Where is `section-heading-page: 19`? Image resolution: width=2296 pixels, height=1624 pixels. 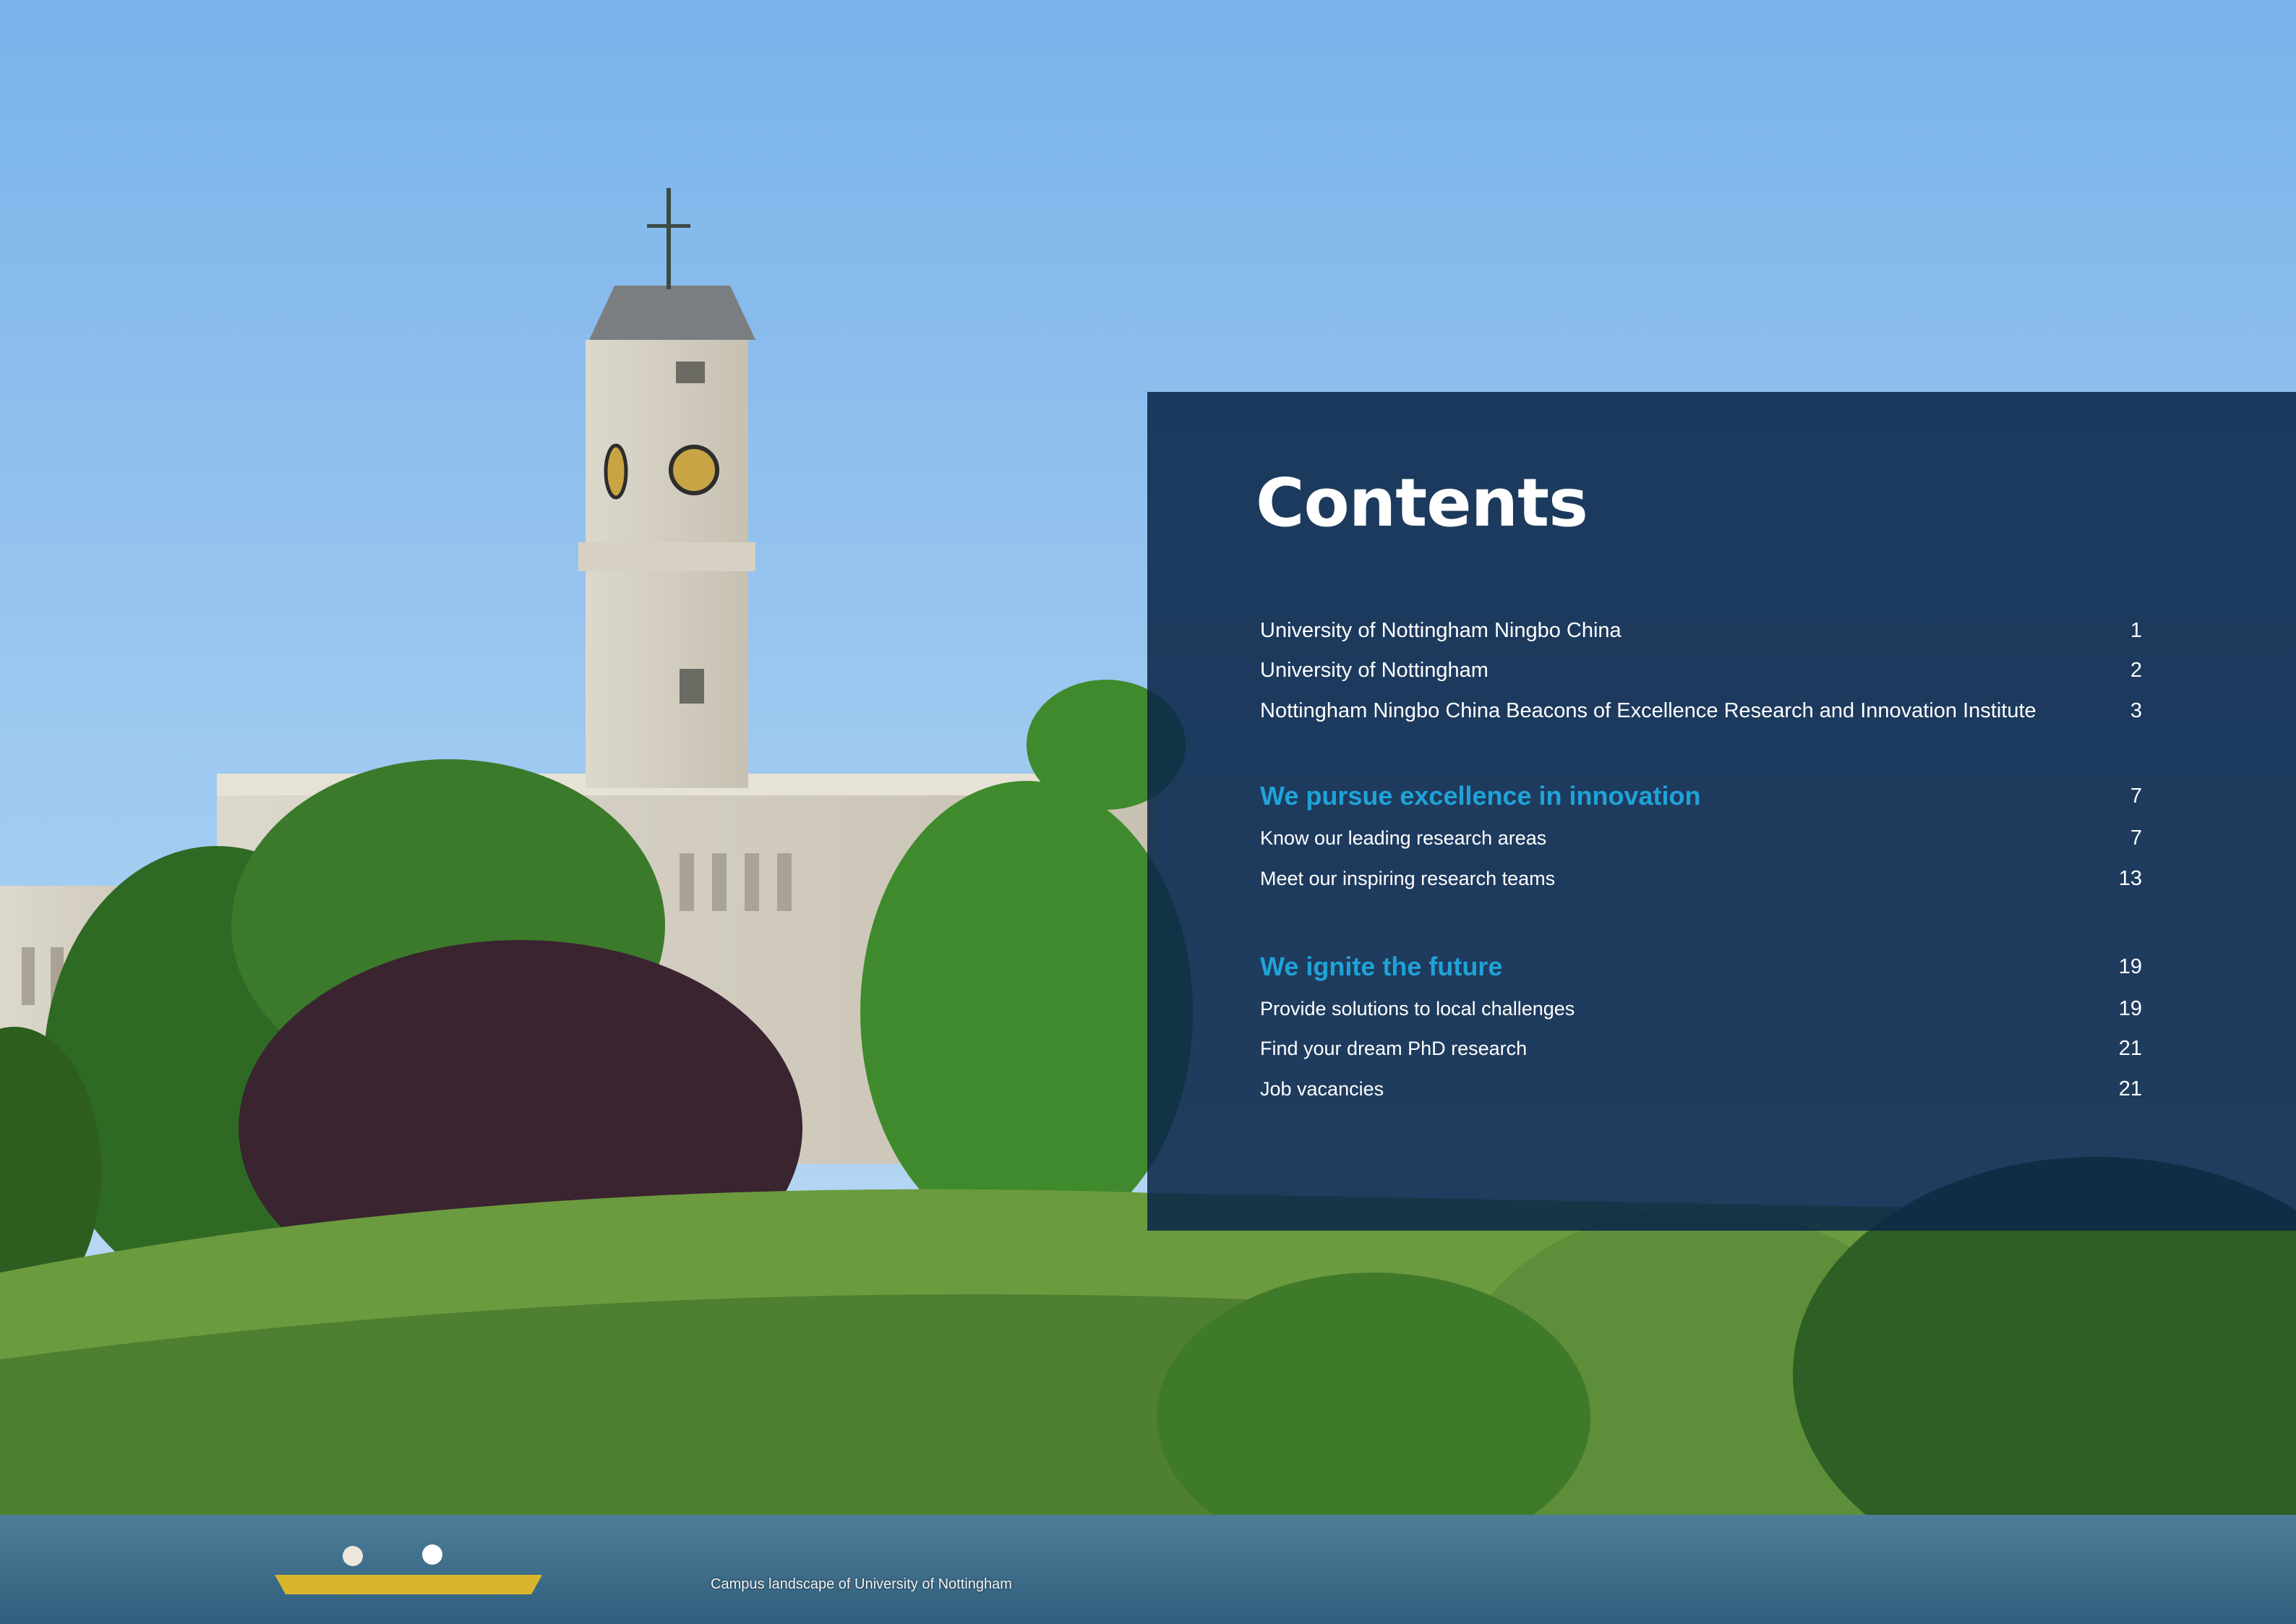
section-heading-page: 19 is located at coordinates (2130, 966).